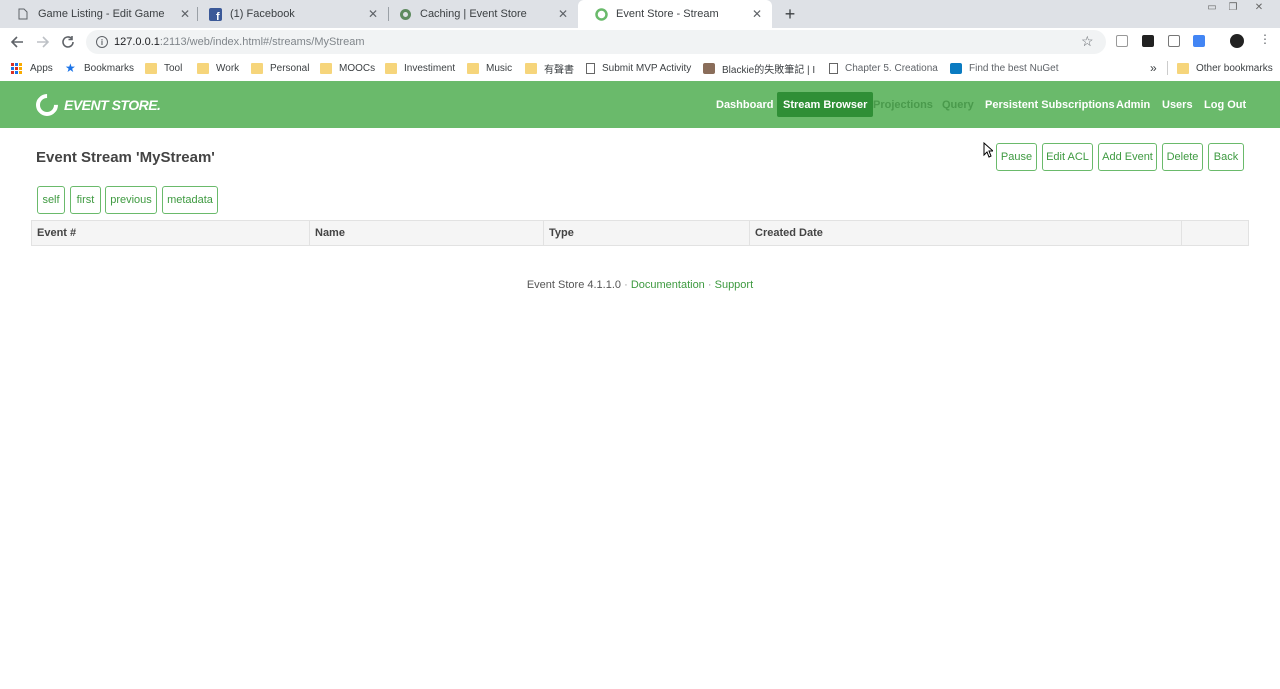 Image resolution: width=1280 pixels, height=689 pixels. What do you see at coordinates (1226, 157) in the screenshot?
I see `back-button: Back` at bounding box center [1226, 157].